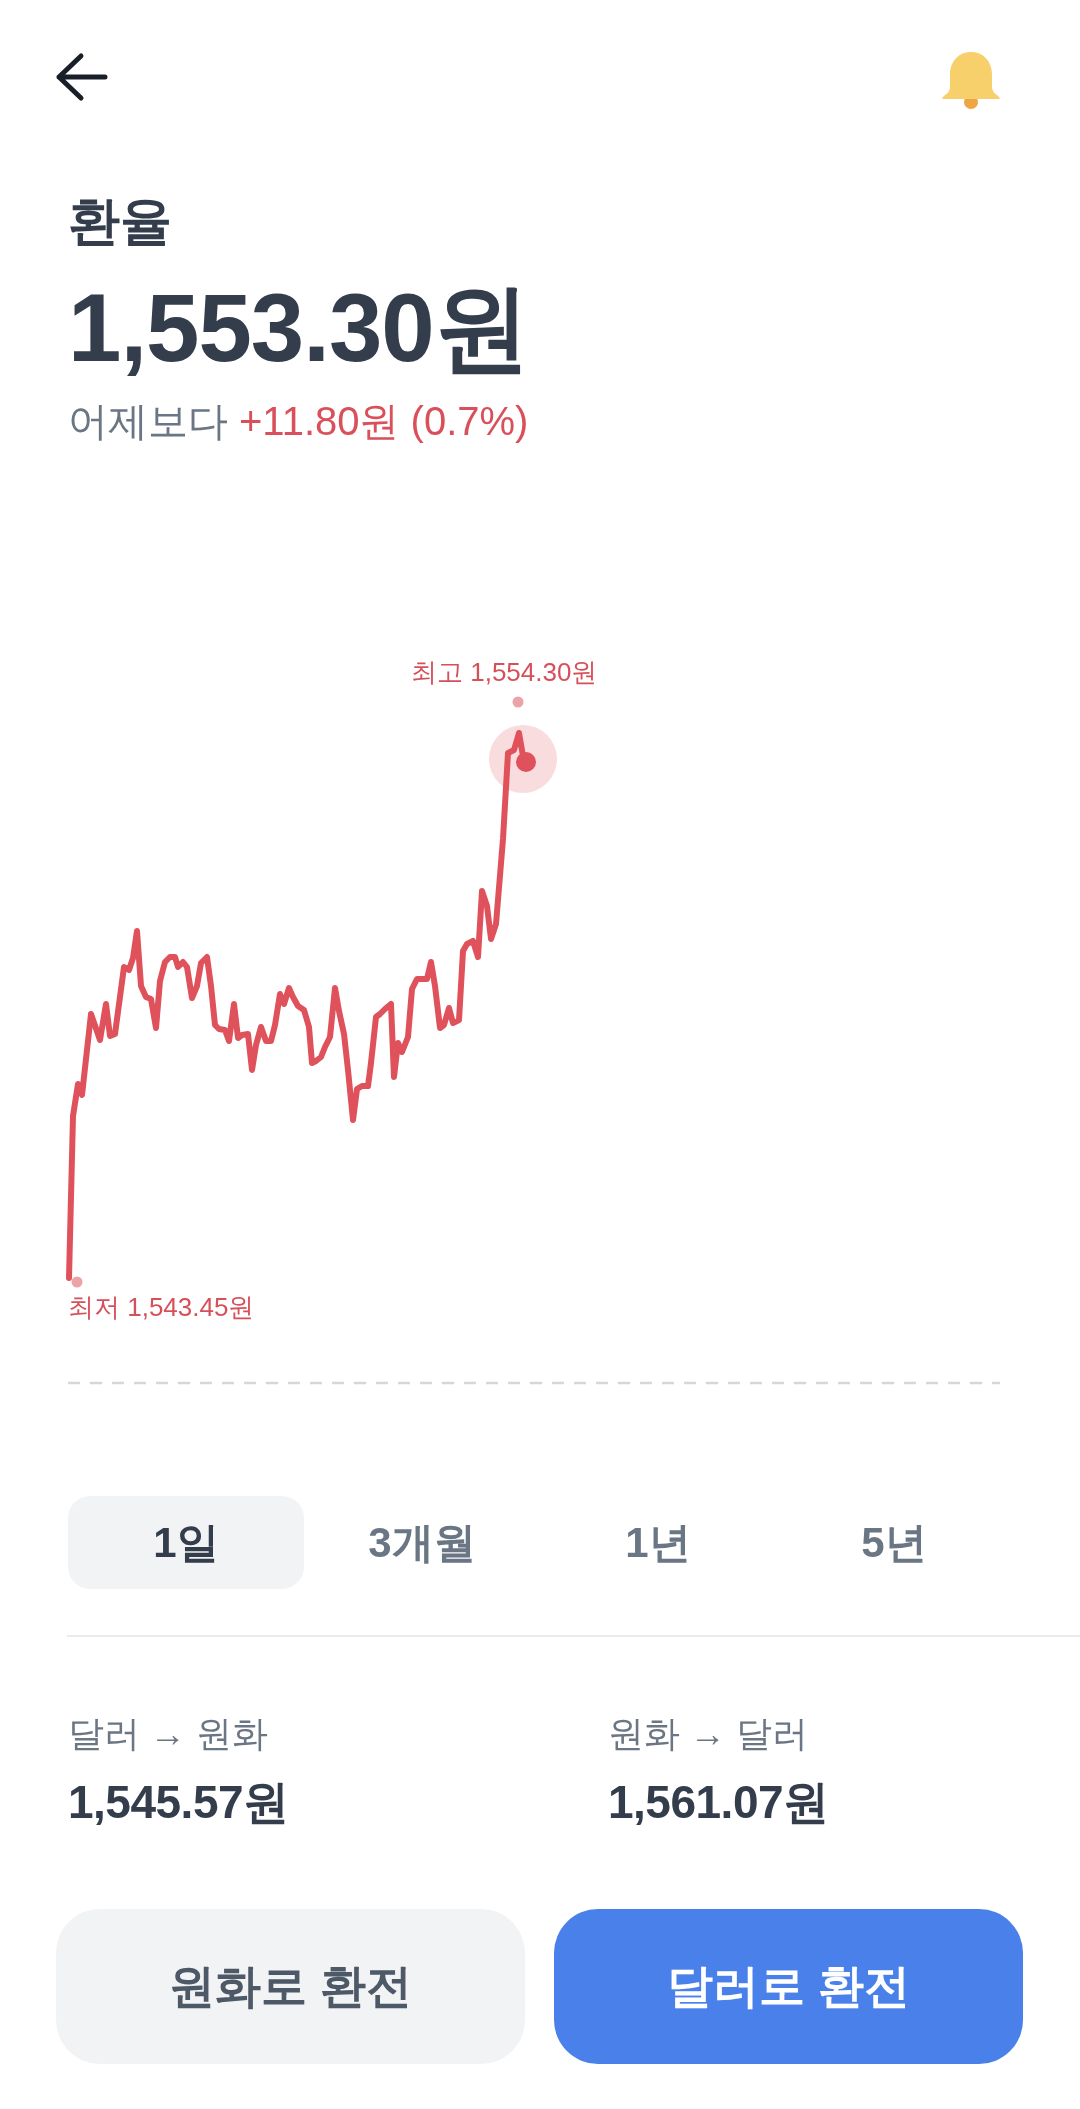 This screenshot has width=1080, height=2109. I want to click on period-tab: 5년, so click(894, 1542).